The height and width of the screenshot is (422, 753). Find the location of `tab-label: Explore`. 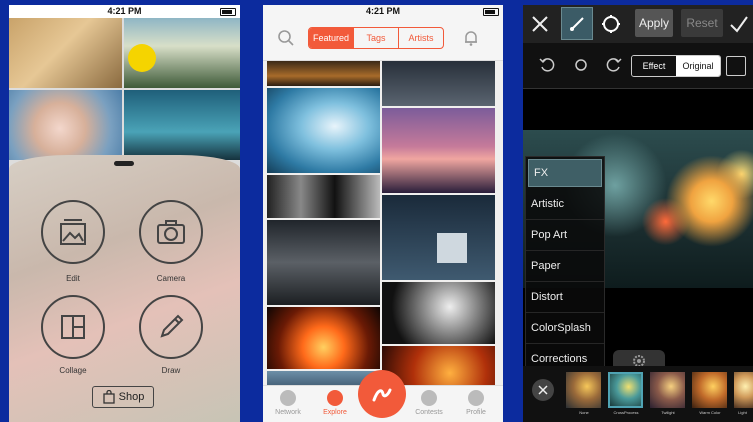

tab-label: Explore is located at coordinates (335, 412).